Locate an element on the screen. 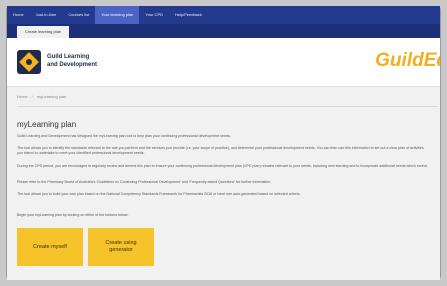 Image resolution: width=447 pixels, height=286 pixels. create-using-generator-button: Create using generator is located at coordinates (121, 247).